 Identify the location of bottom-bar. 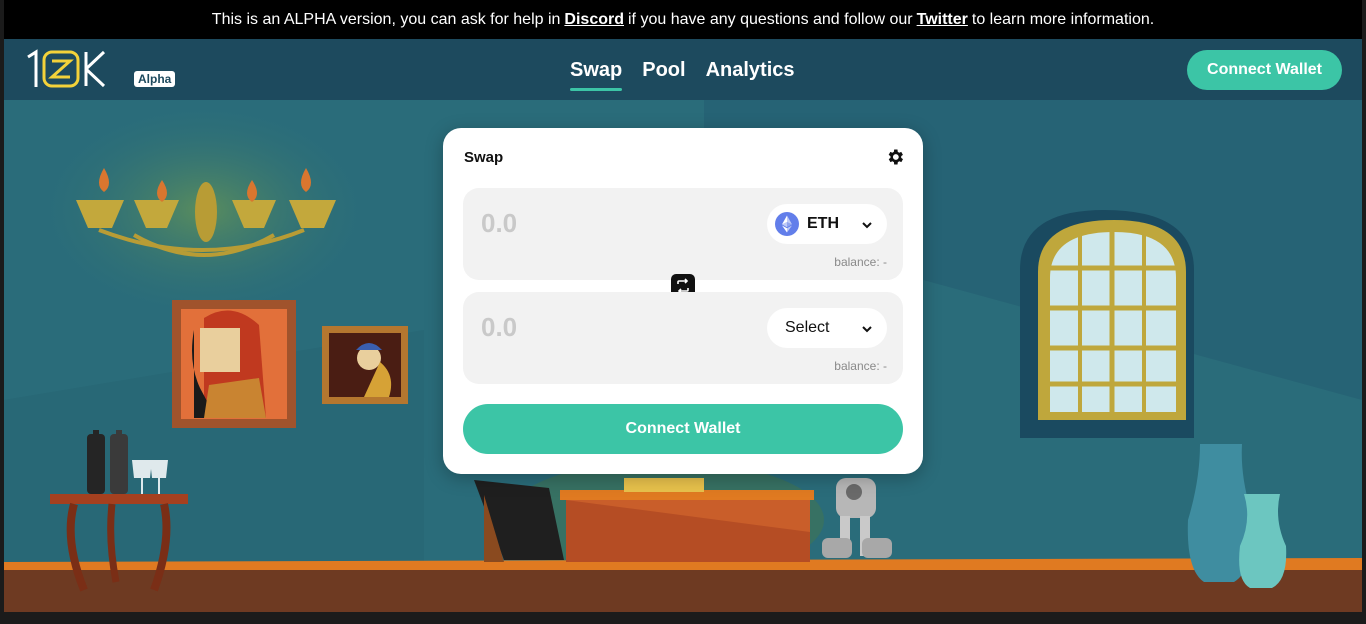
(683, 618).